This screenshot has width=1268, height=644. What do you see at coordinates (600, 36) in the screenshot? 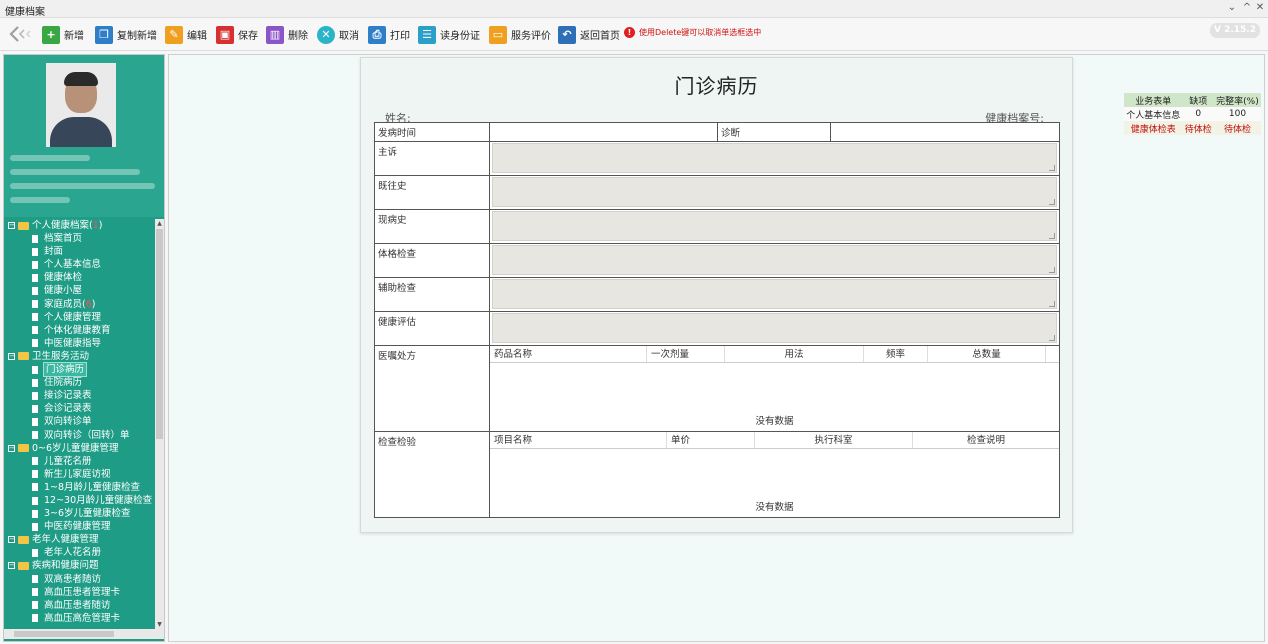
I see `return-home-label: 返回首页` at bounding box center [600, 36].